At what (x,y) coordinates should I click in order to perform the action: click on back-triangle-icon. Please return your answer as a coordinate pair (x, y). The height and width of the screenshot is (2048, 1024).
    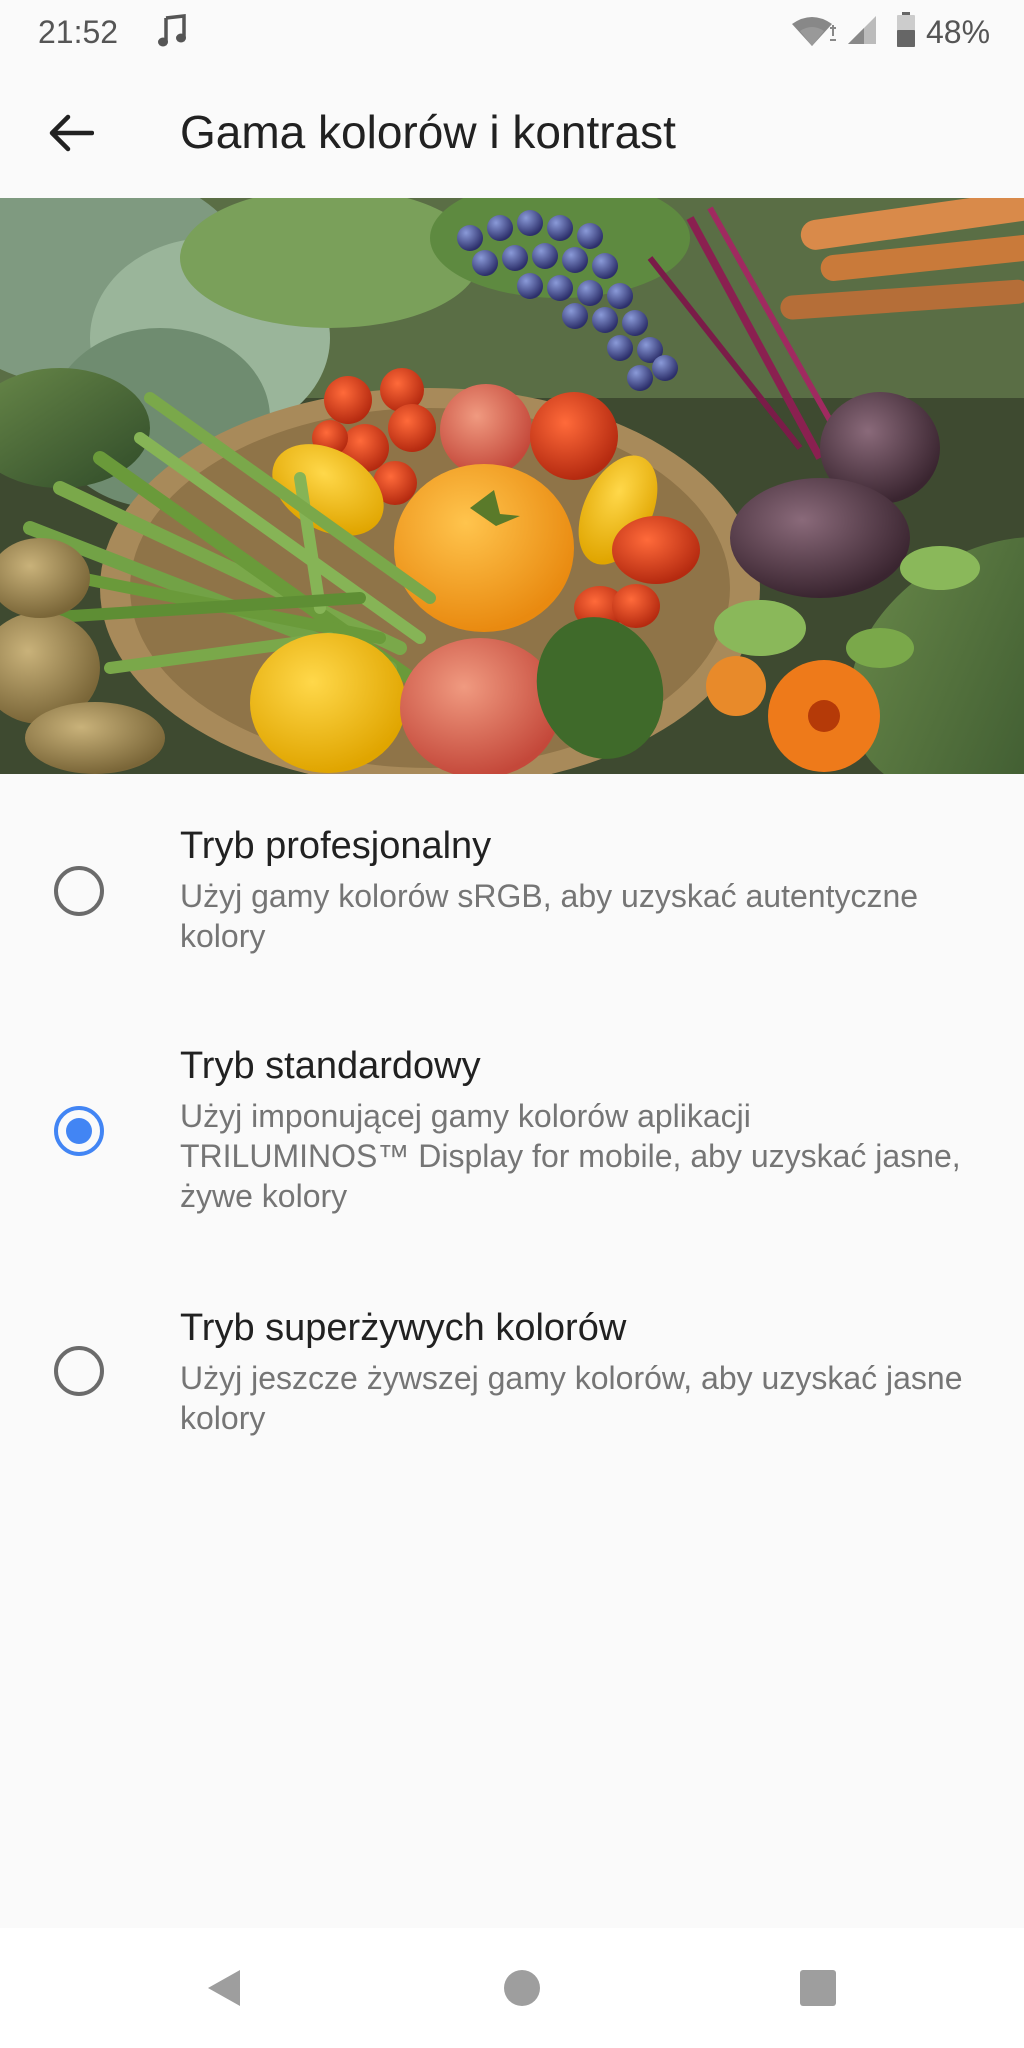
    Looking at the image, I should click on (224, 1988).